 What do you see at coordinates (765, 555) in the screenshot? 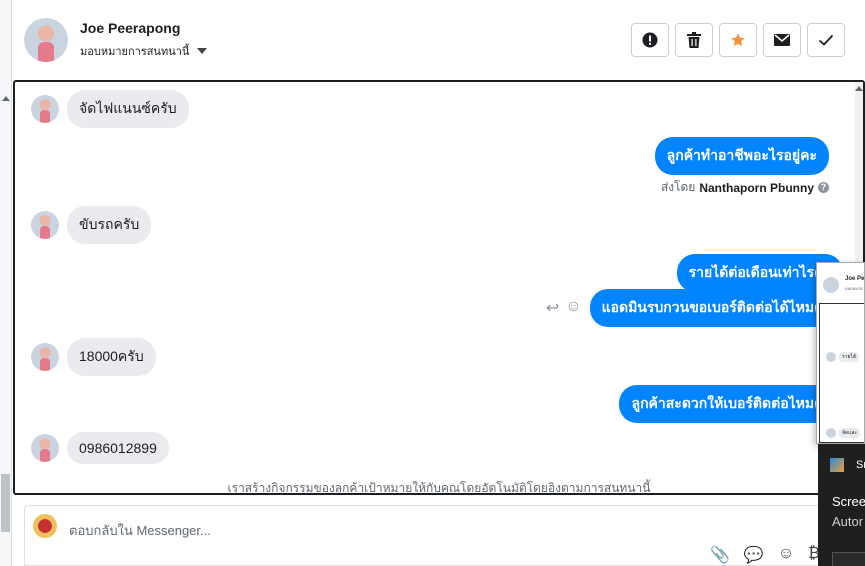
I see `composer-tools: 📎 💬 ☺ ₿` at bounding box center [765, 555].